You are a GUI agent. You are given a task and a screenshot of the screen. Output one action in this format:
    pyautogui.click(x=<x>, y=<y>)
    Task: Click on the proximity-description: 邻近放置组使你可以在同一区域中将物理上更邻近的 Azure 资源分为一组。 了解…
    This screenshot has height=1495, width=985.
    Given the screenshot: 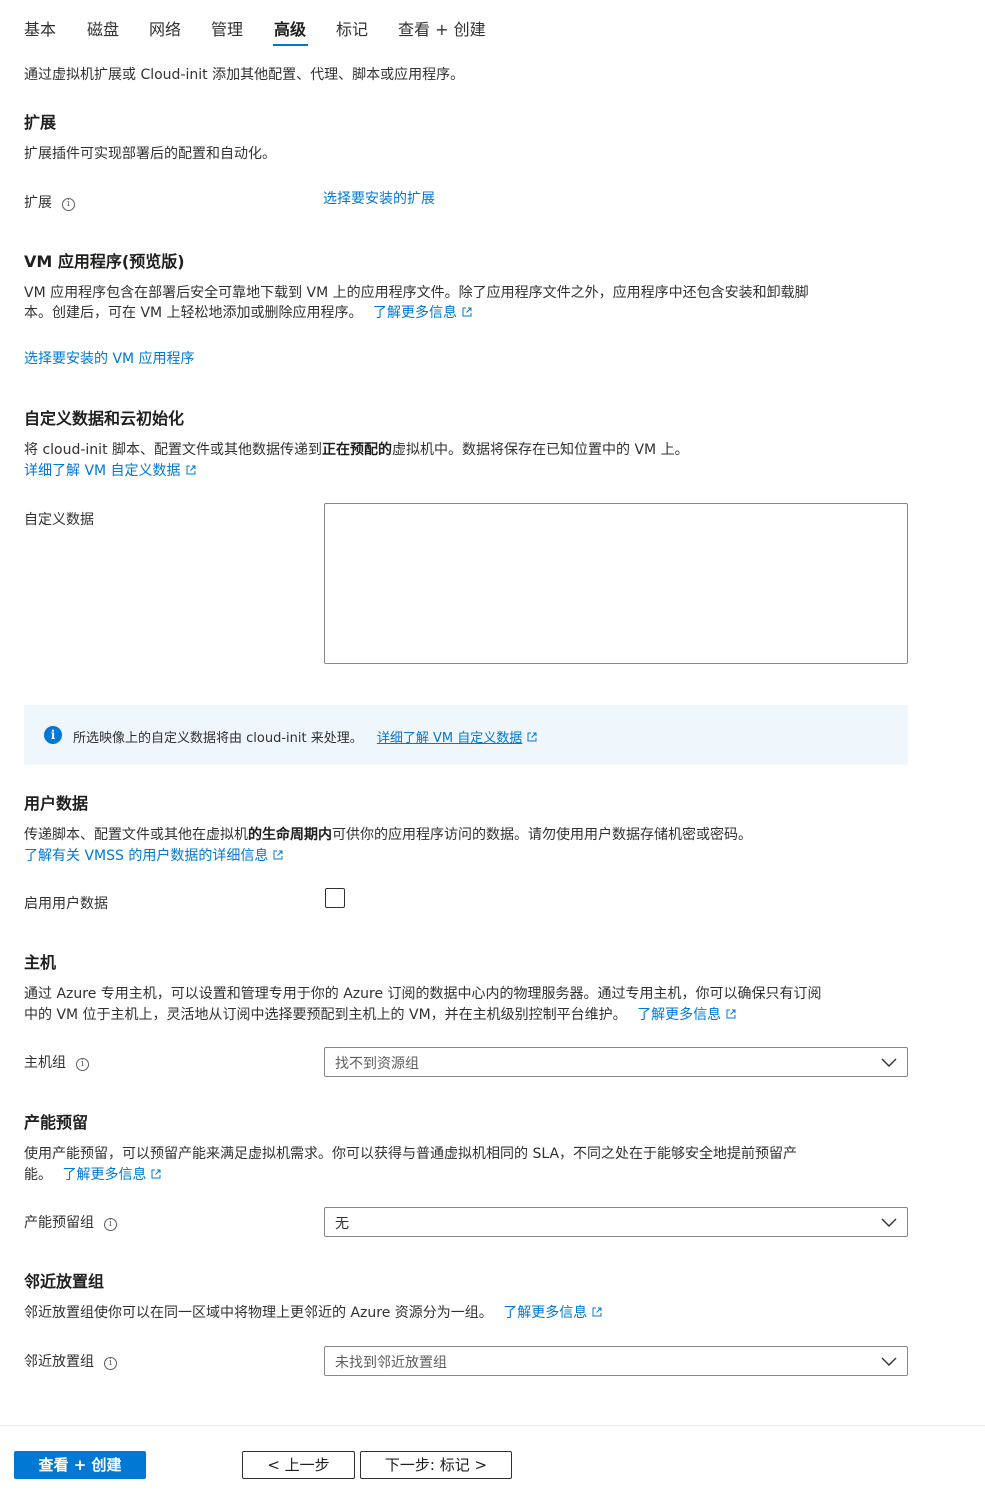 What is the action you would take?
    pyautogui.click(x=313, y=1312)
    